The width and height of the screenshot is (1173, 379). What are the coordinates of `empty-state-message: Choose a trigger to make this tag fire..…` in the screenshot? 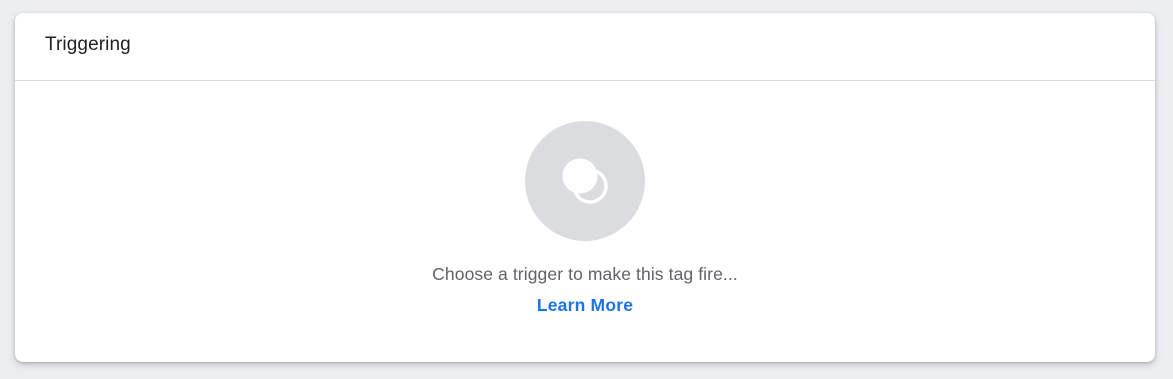 It's located at (585, 274).